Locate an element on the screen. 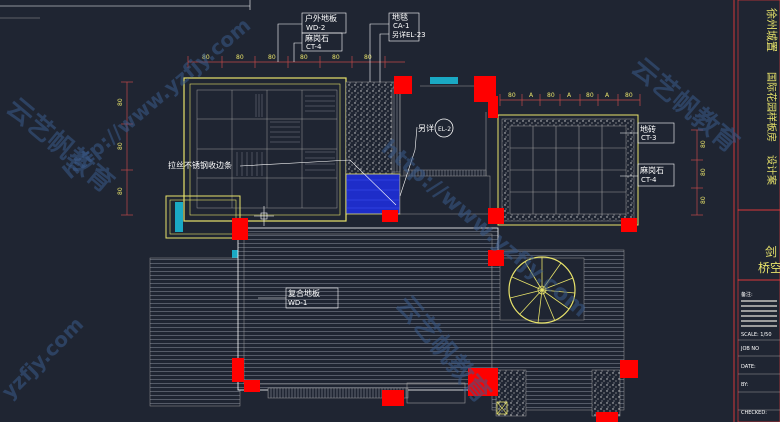 This screenshot has height=422, width=780. title-drawing-1: 剑 is located at coordinates (771, 251).